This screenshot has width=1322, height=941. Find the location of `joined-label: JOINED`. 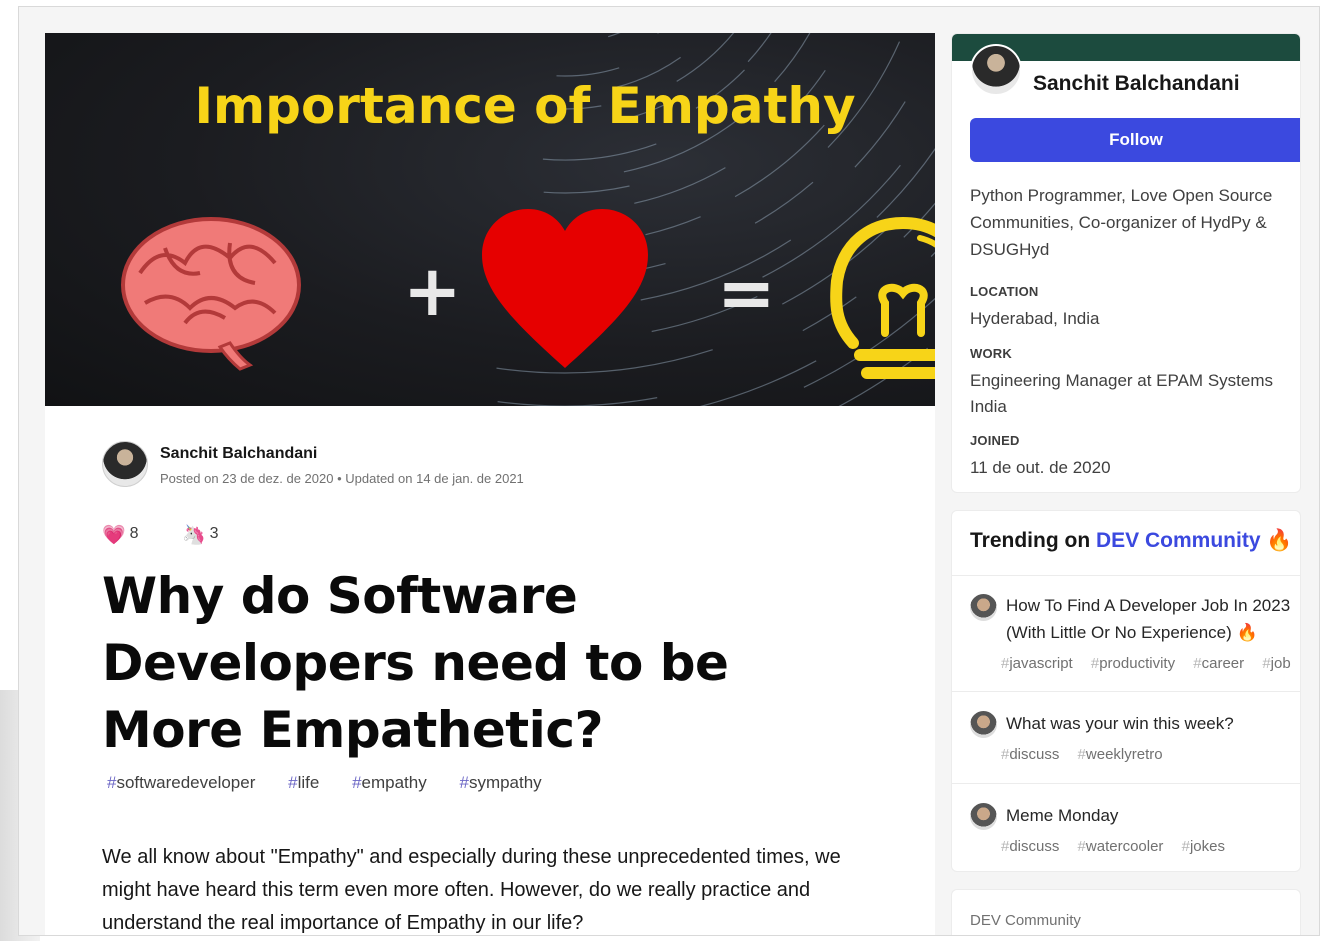

joined-label: JOINED is located at coordinates (995, 440).